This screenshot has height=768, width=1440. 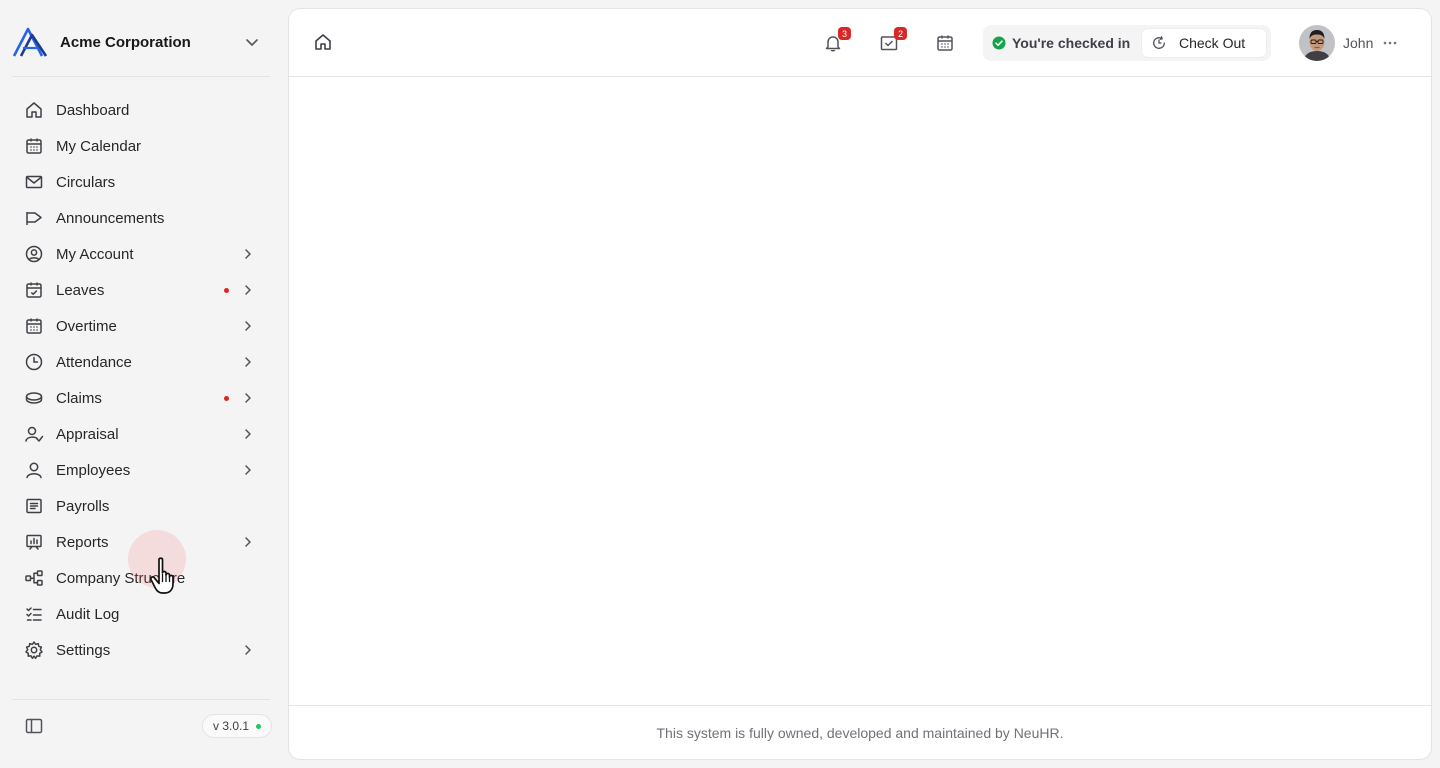 What do you see at coordinates (141, 506) in the screenshot?
I see `sidebar-item-payrolls: Payrolls` at bounding box center [141, 506].